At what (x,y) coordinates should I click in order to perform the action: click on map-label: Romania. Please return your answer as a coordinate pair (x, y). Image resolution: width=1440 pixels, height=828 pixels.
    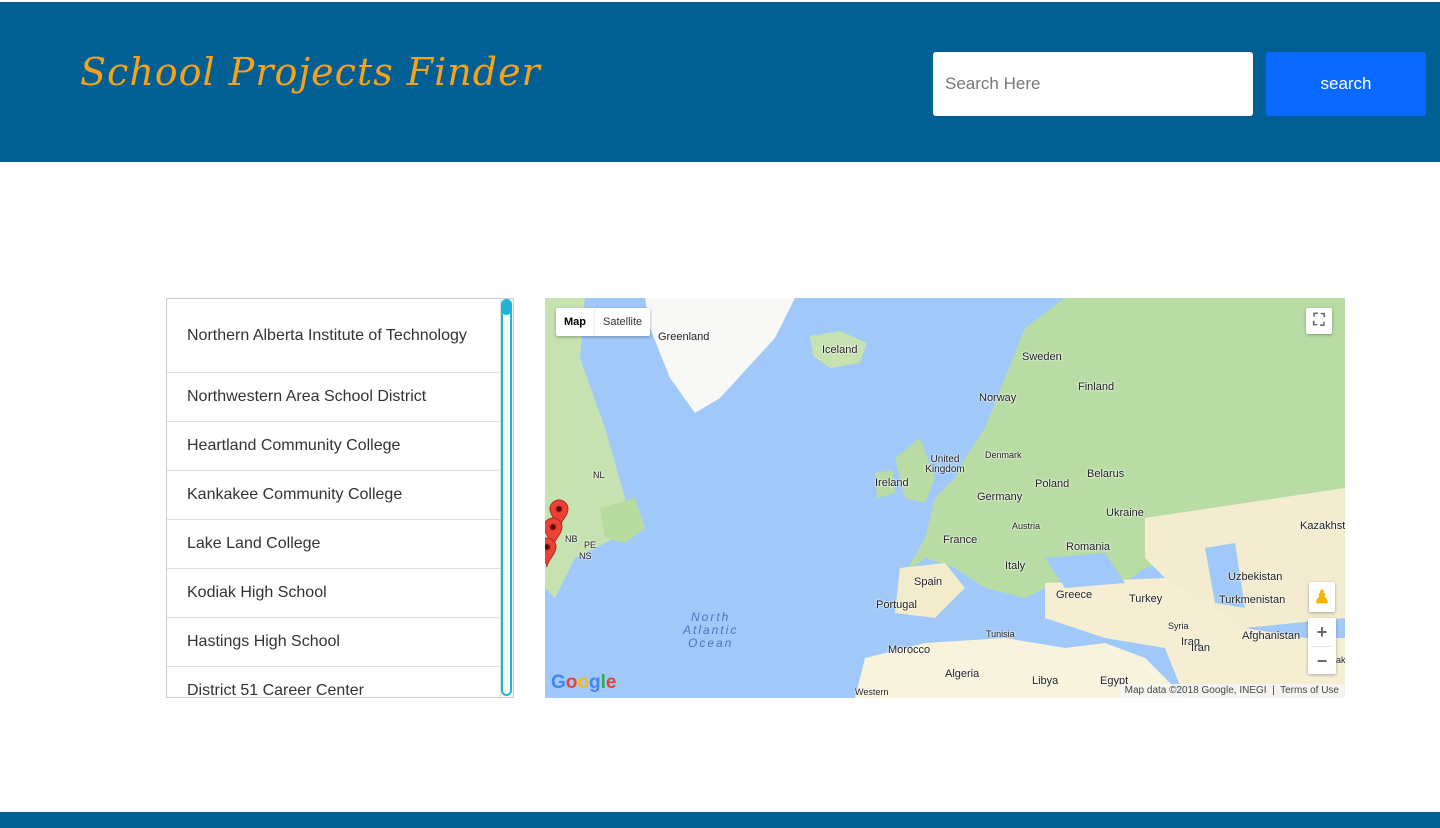
    Looking at the image, I should click on (1088, 547).